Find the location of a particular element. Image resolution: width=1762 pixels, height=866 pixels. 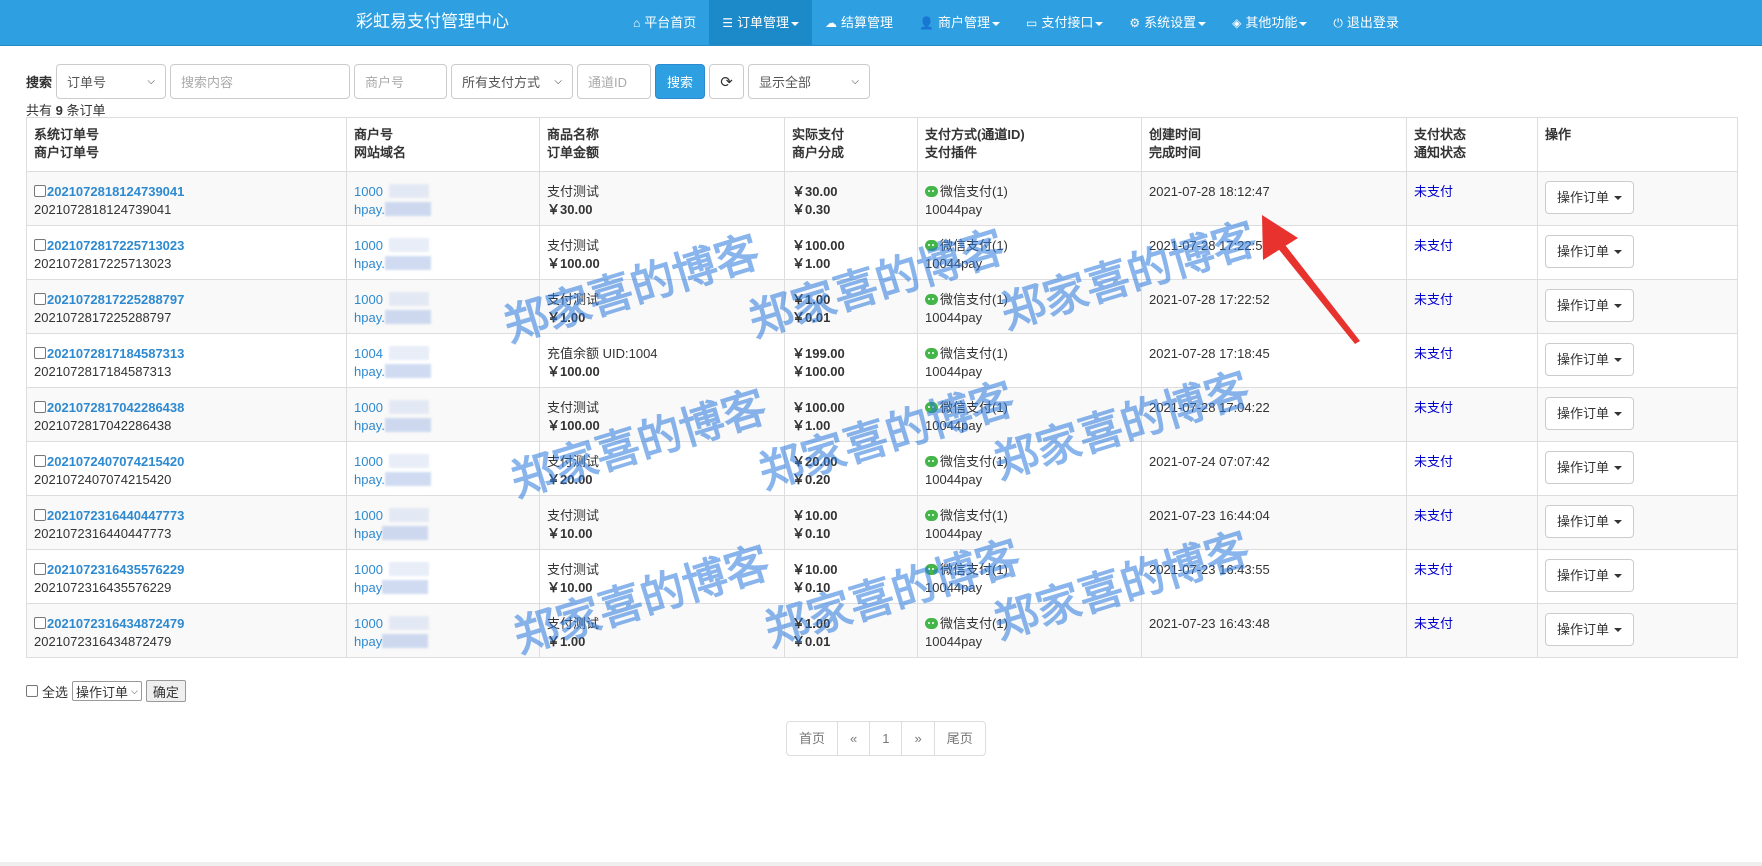

nav-item-5: ⚙ 系统设置 is located at coordinates (1167, 22).